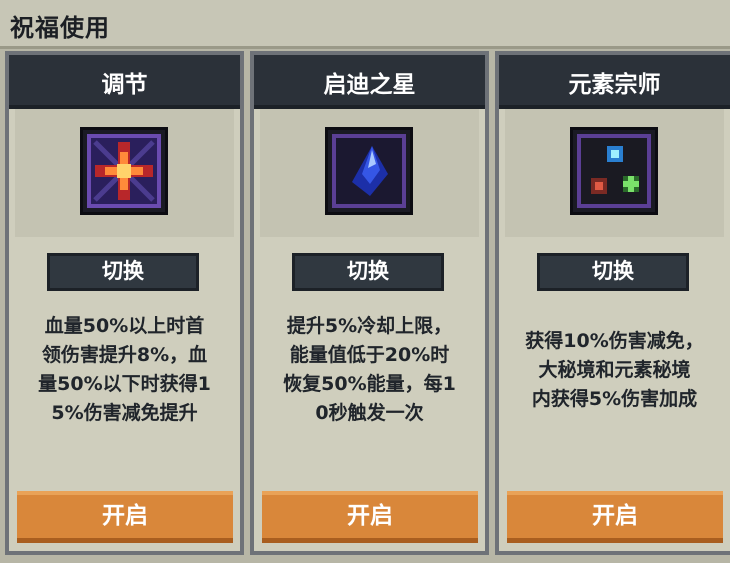  I want to click on card-header: 元素宗师, so click(614, 82).